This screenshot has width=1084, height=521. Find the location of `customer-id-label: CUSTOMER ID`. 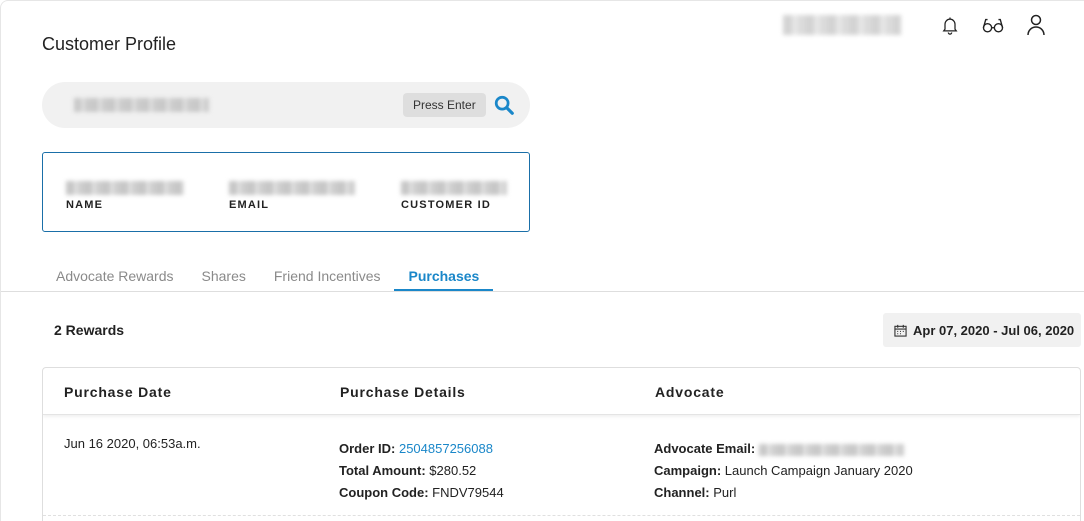

customer-id-label: CUSTOMER ID is located at coordinates (446, 205).